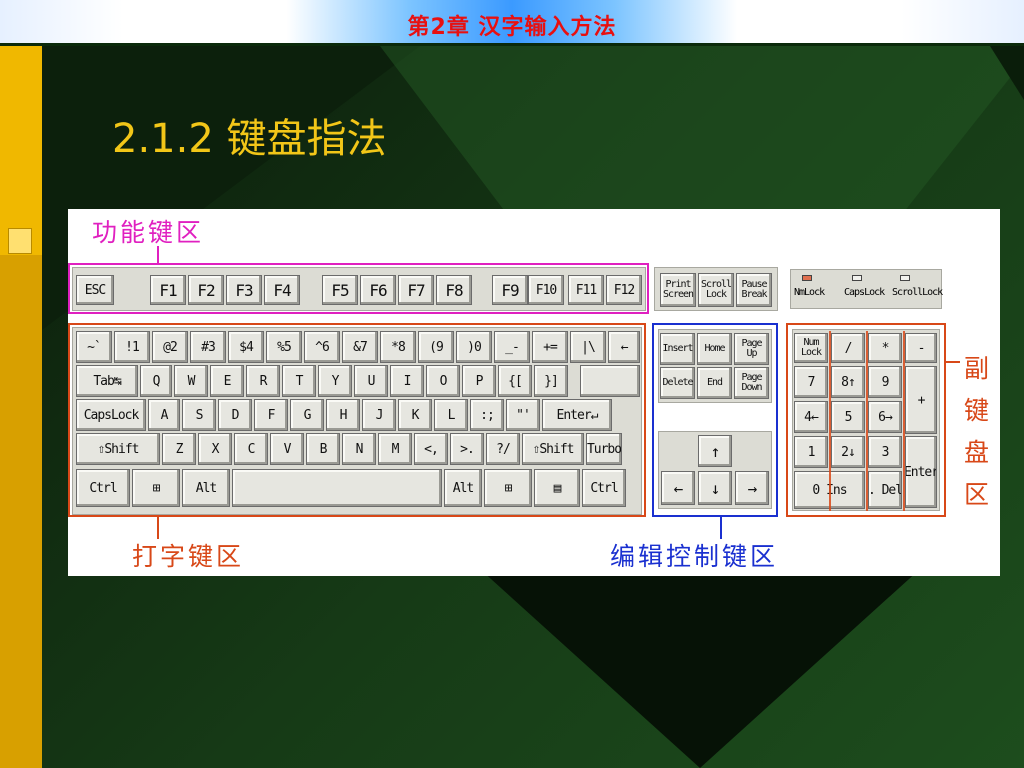 Image resolution: width=1024 pixels, height=768 pixels. What do you see at coordinates (921, 472) in the screenshot?
I see `keypad-enter-key: Enter` at bounding box center [921, 472].